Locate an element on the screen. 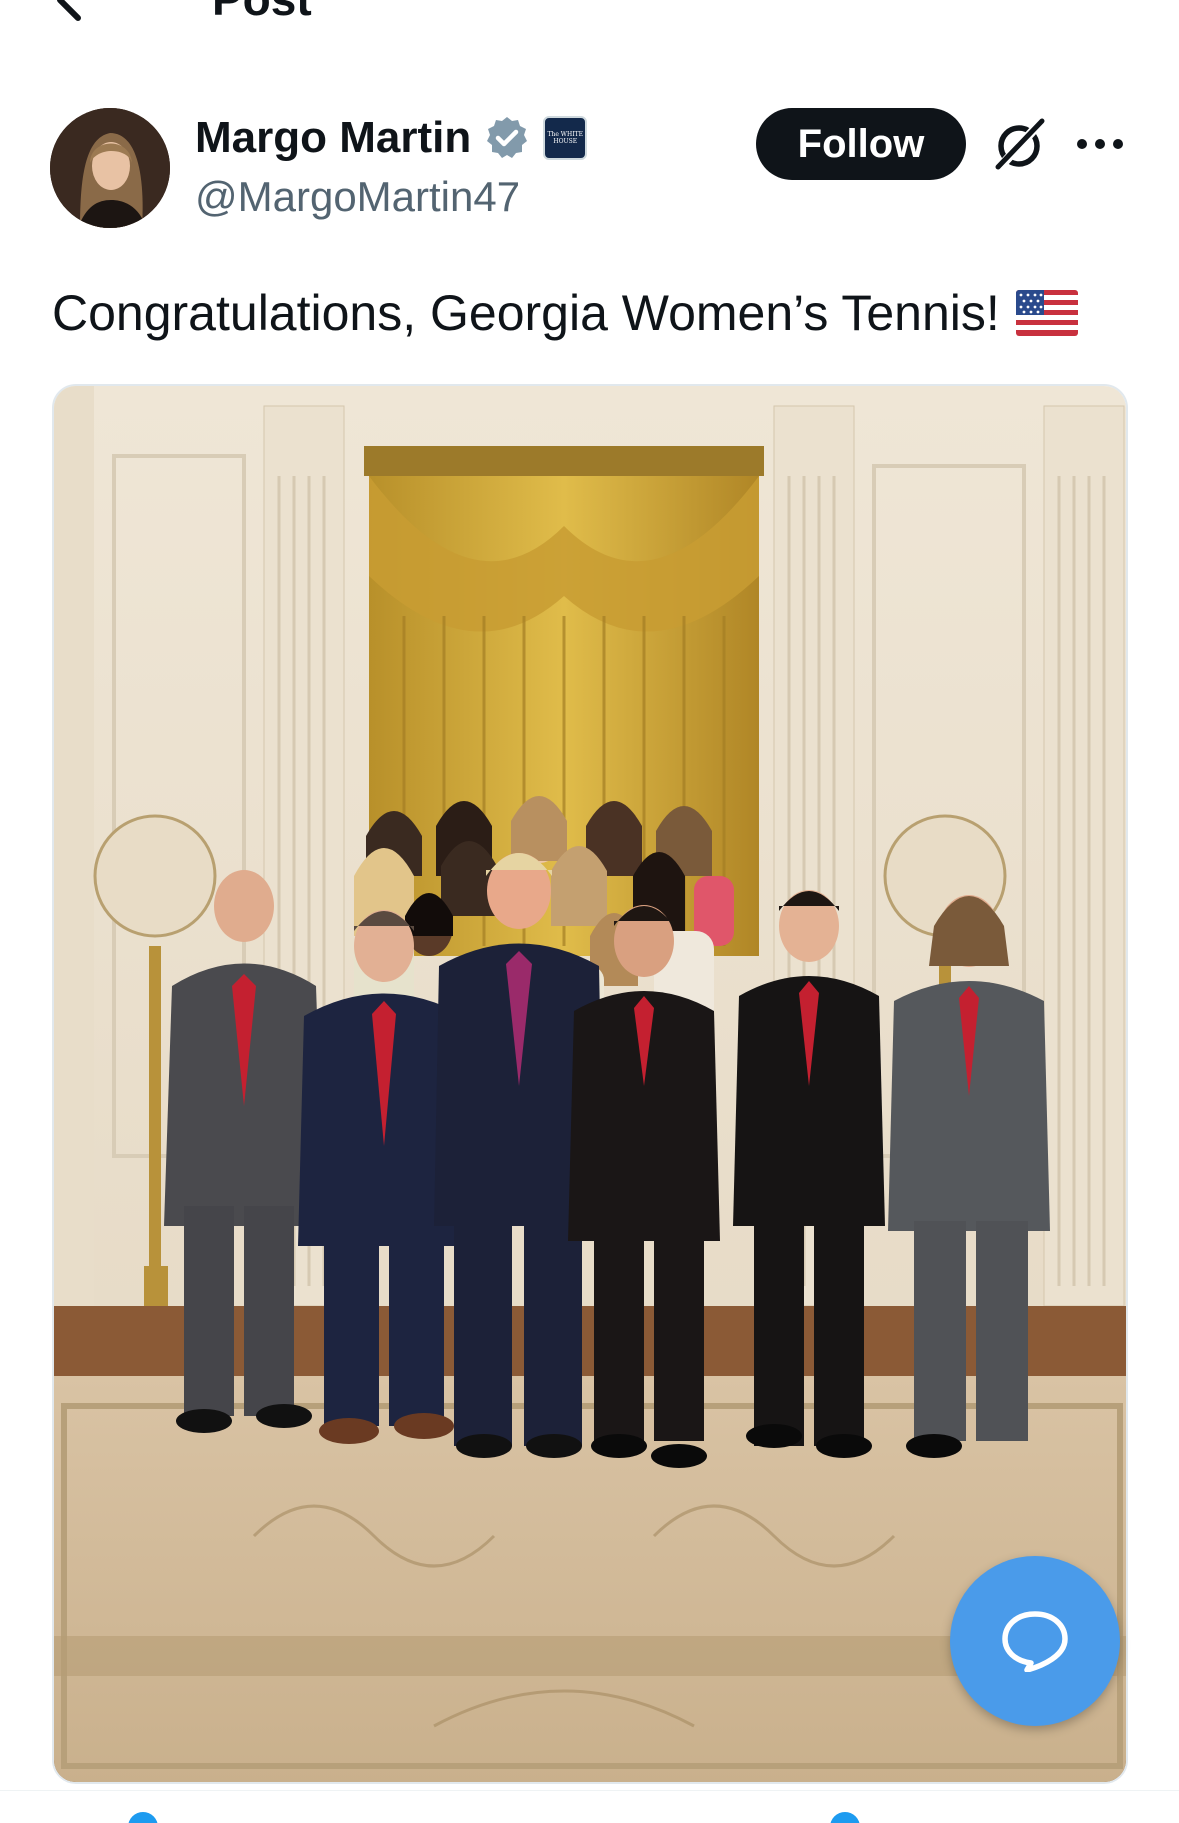  post-text-row: Congratulations, Georgia Women’s Tennis! is located at coordinates (565, 313).